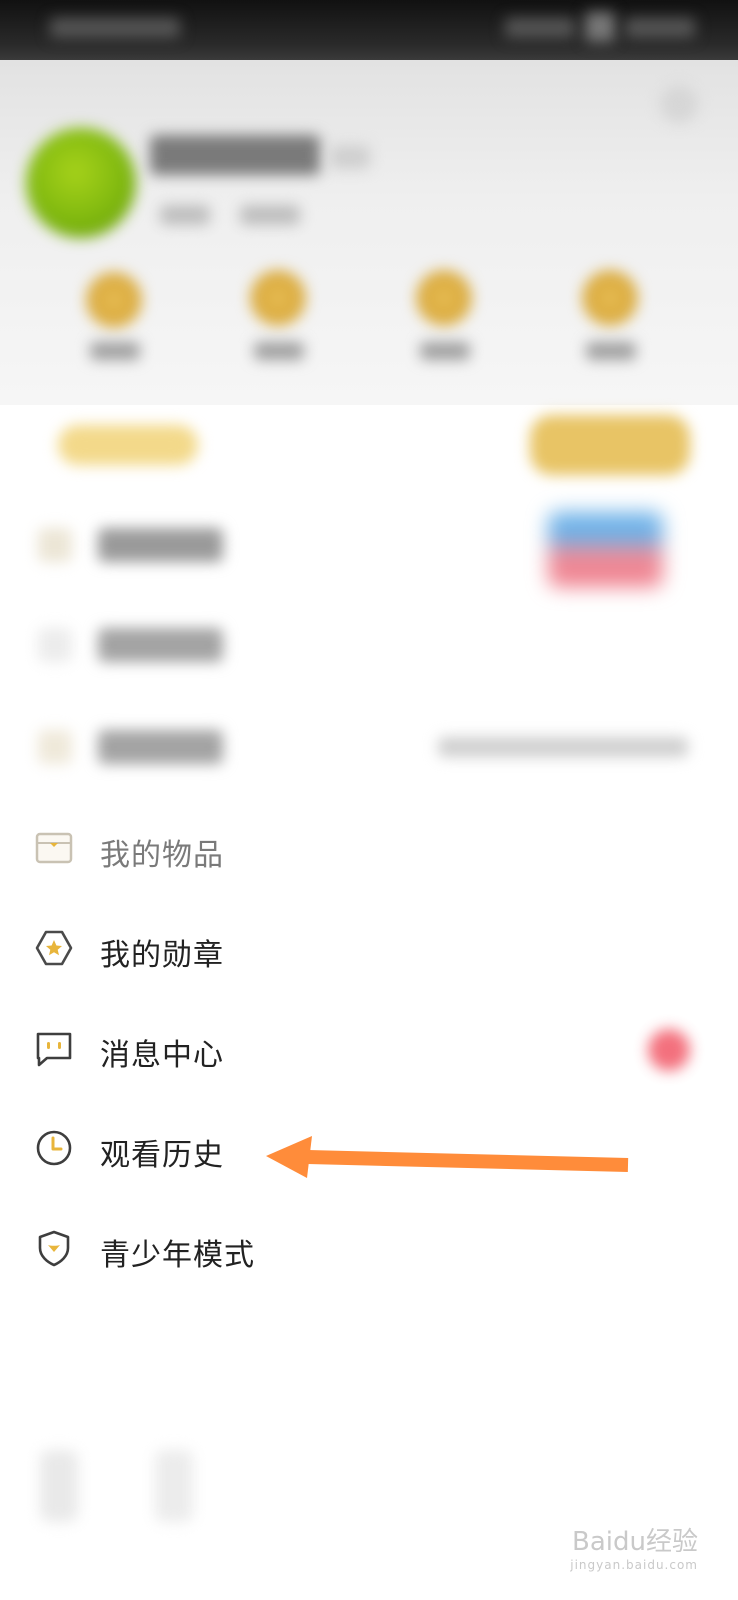 The height and width of the screenshot is (1600, 738). What do you see at coordinates (160, 645) in the screenshot?
I see `menu-row-2-label` at bounding box center [160, 645].